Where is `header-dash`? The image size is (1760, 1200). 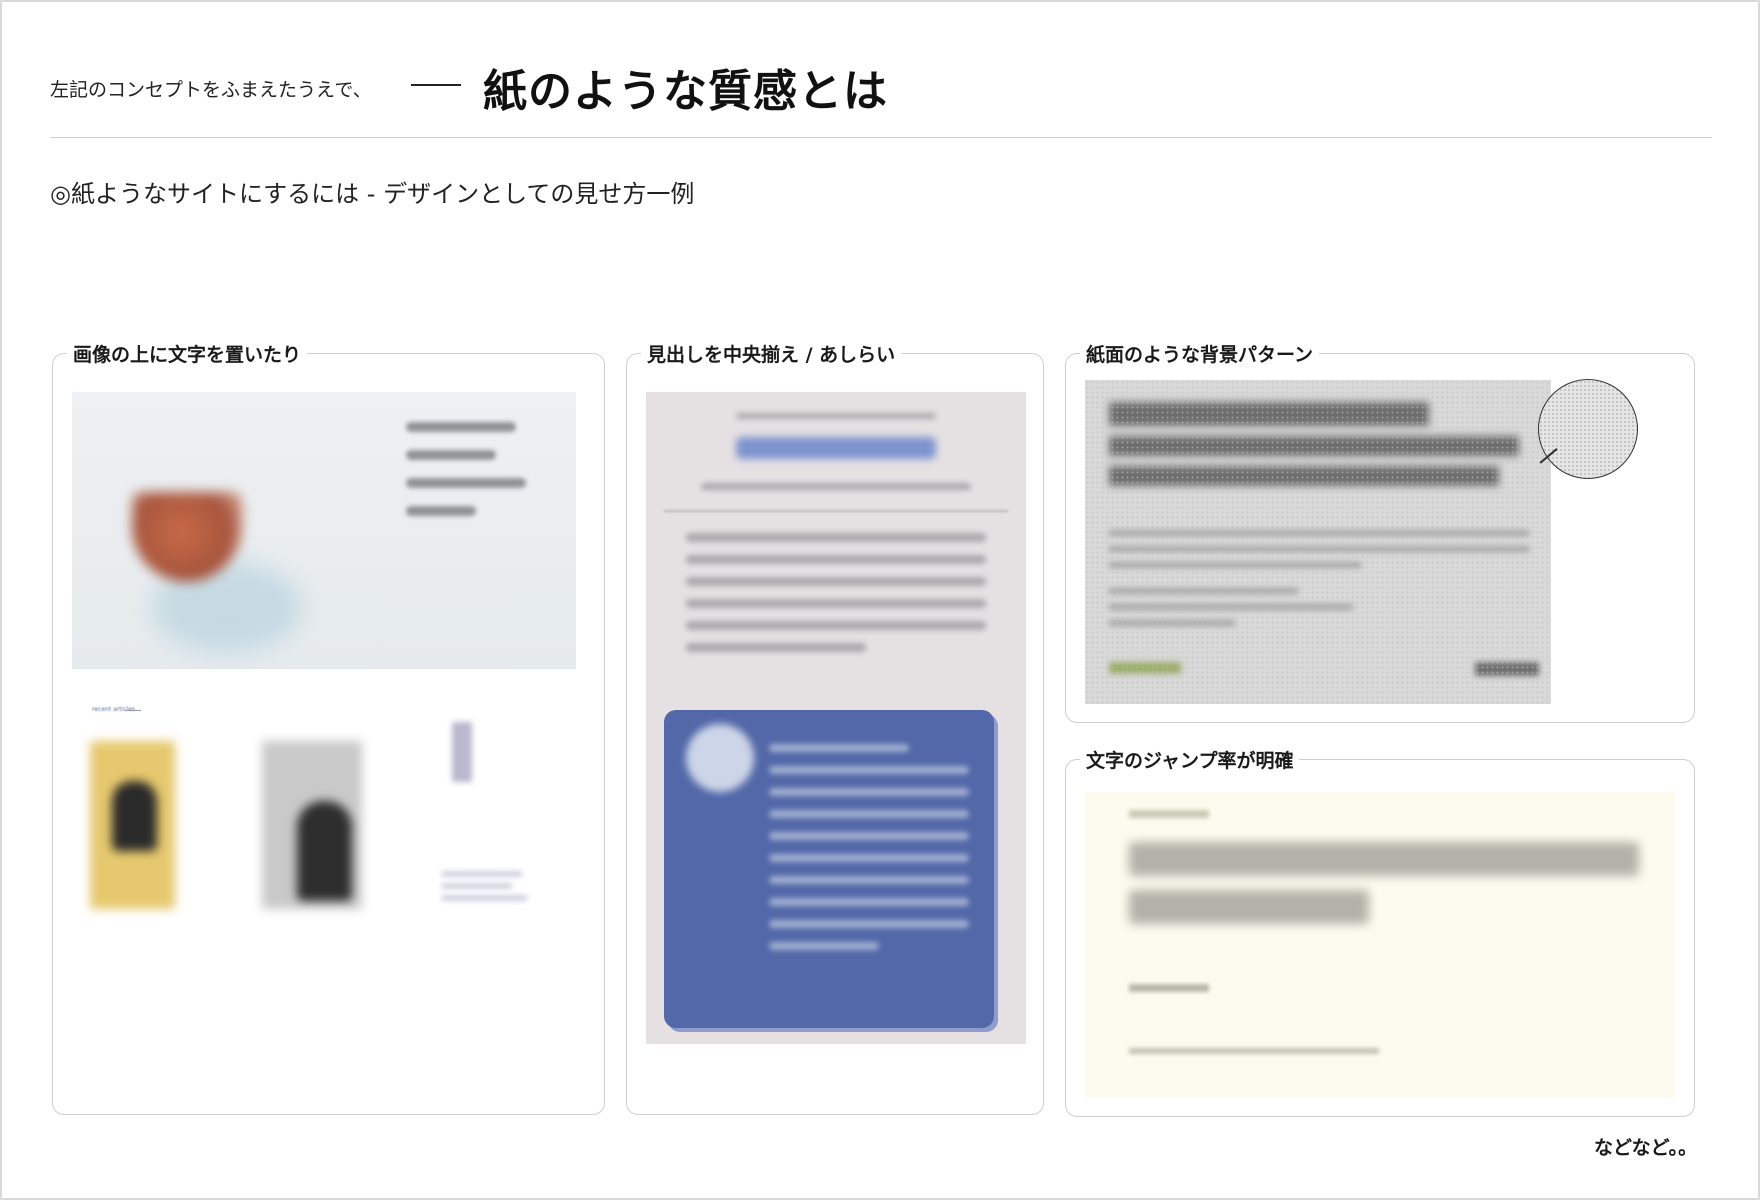
header-dash is located at coordinates (436, 85).